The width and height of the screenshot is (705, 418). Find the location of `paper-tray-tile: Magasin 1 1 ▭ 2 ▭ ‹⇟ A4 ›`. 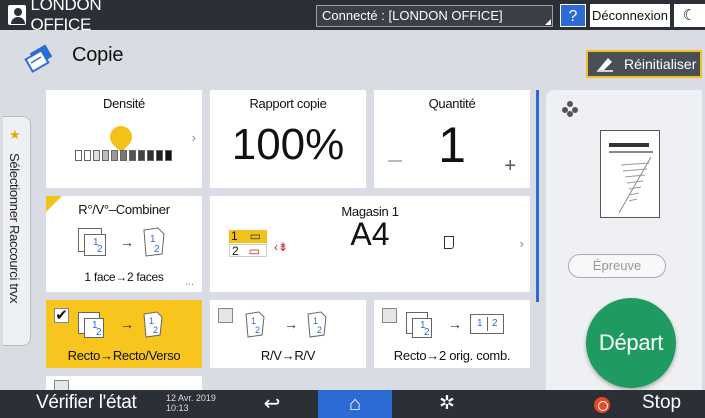

paper-tray-tile: Magasin 1 1 ▭ 2 ▭ ‹⇟ A4 › is located at coordinates (370, 244).